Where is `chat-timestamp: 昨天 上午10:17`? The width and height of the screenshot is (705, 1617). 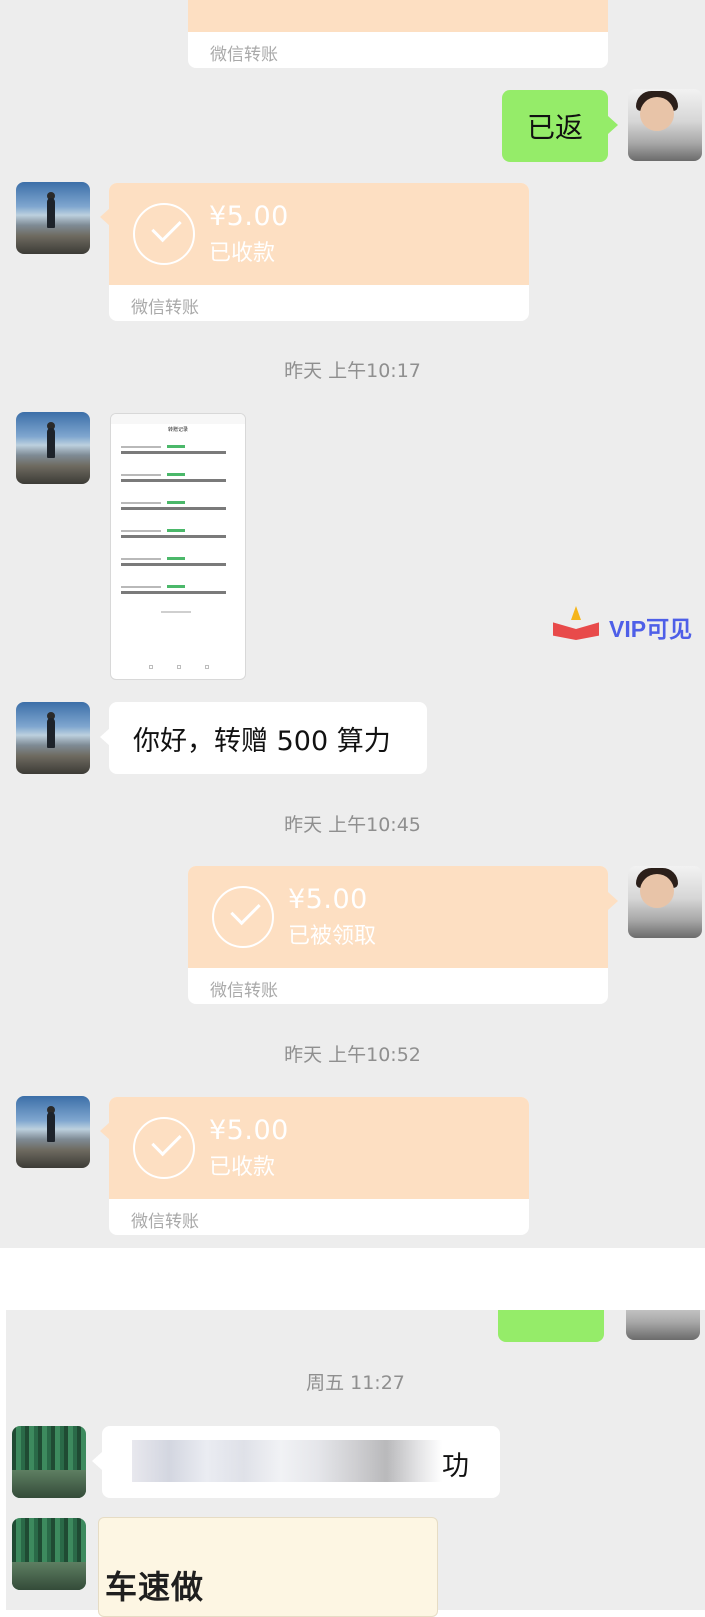
chat-timestamp: 昨天 上午10:17 is located at coordinates (352, 371).